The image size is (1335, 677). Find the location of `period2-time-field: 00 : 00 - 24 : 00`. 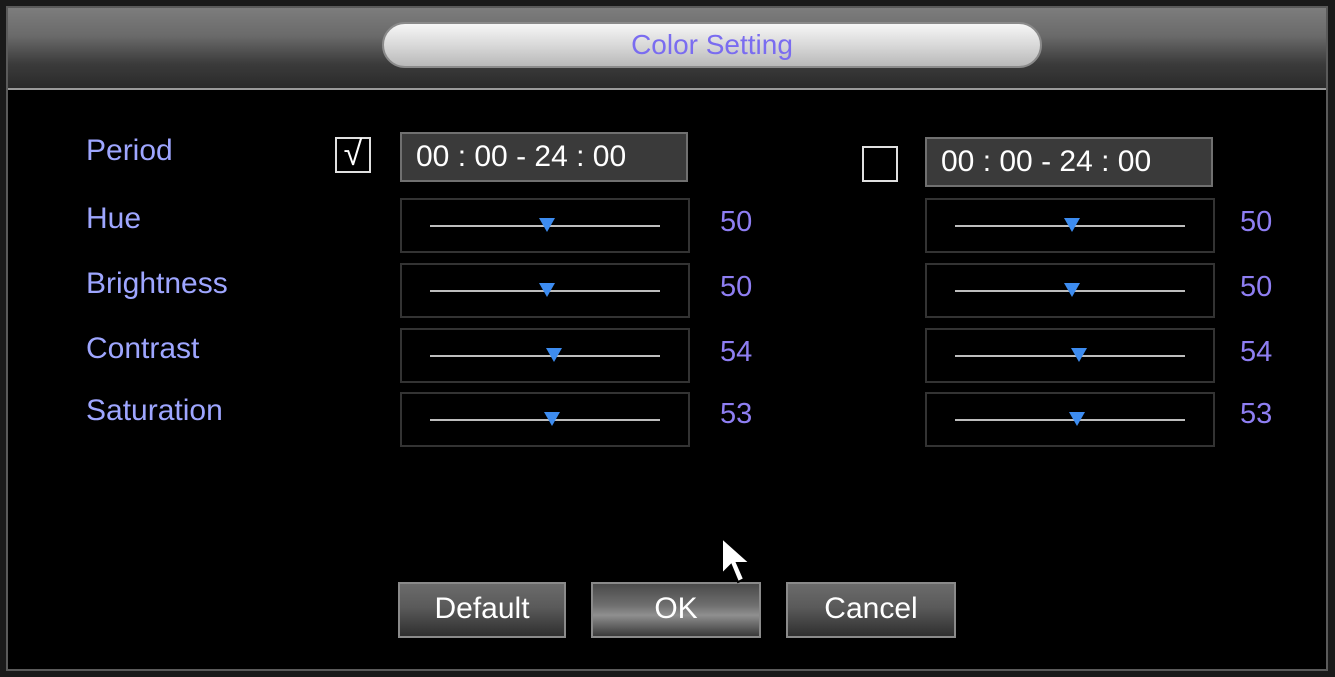

period2-time-field: 00 : 00 - 24 : 00 is located at coordinates (1069, 162).